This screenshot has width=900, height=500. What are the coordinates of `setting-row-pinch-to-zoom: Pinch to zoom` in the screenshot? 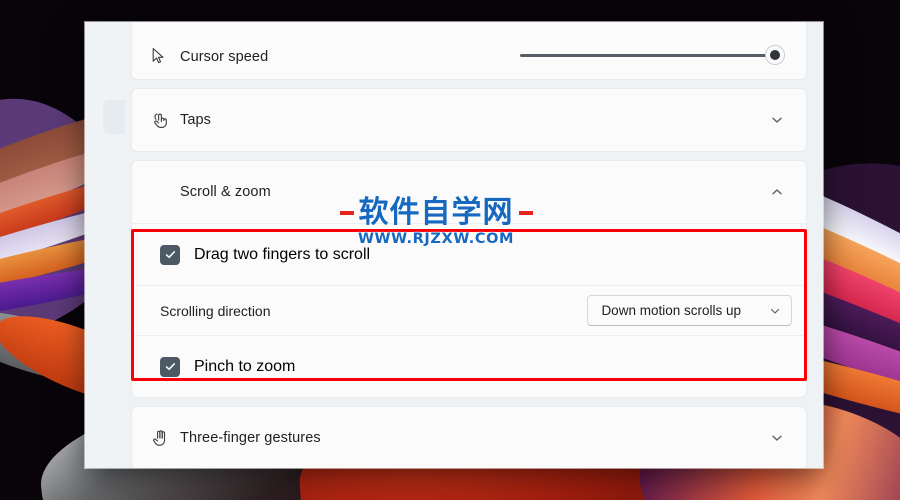 It's located at (469, 366).